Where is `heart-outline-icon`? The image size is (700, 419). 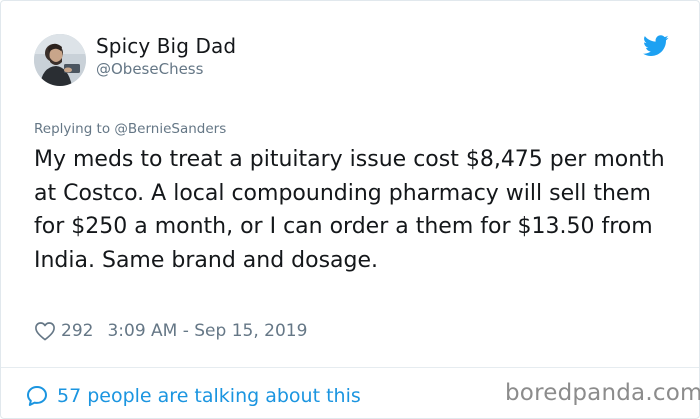 heart-outline-icon is located at coordinates (45, 331).